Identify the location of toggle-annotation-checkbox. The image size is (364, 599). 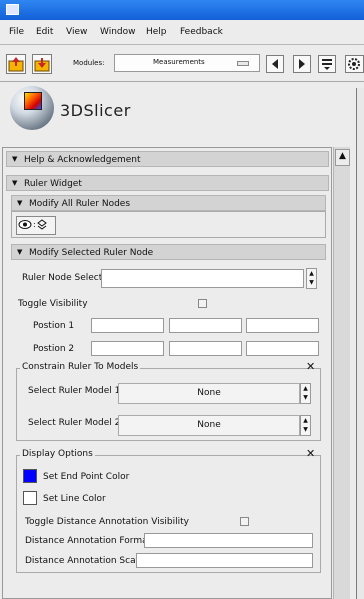
(244, 521).